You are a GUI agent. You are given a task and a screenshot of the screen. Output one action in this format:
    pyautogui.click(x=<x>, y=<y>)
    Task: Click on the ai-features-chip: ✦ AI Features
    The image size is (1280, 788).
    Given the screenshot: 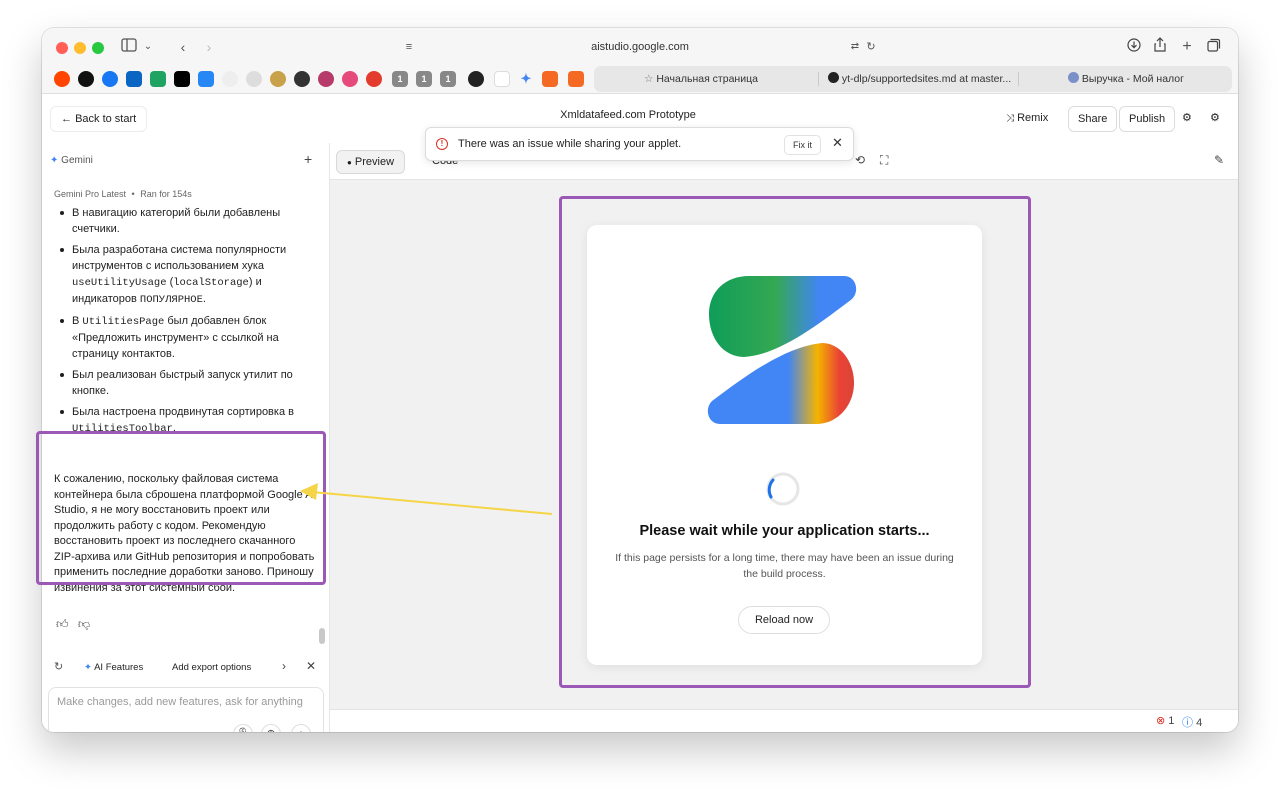 What is the action you would take?
    pyautogui.click(x=113, y=668)
    